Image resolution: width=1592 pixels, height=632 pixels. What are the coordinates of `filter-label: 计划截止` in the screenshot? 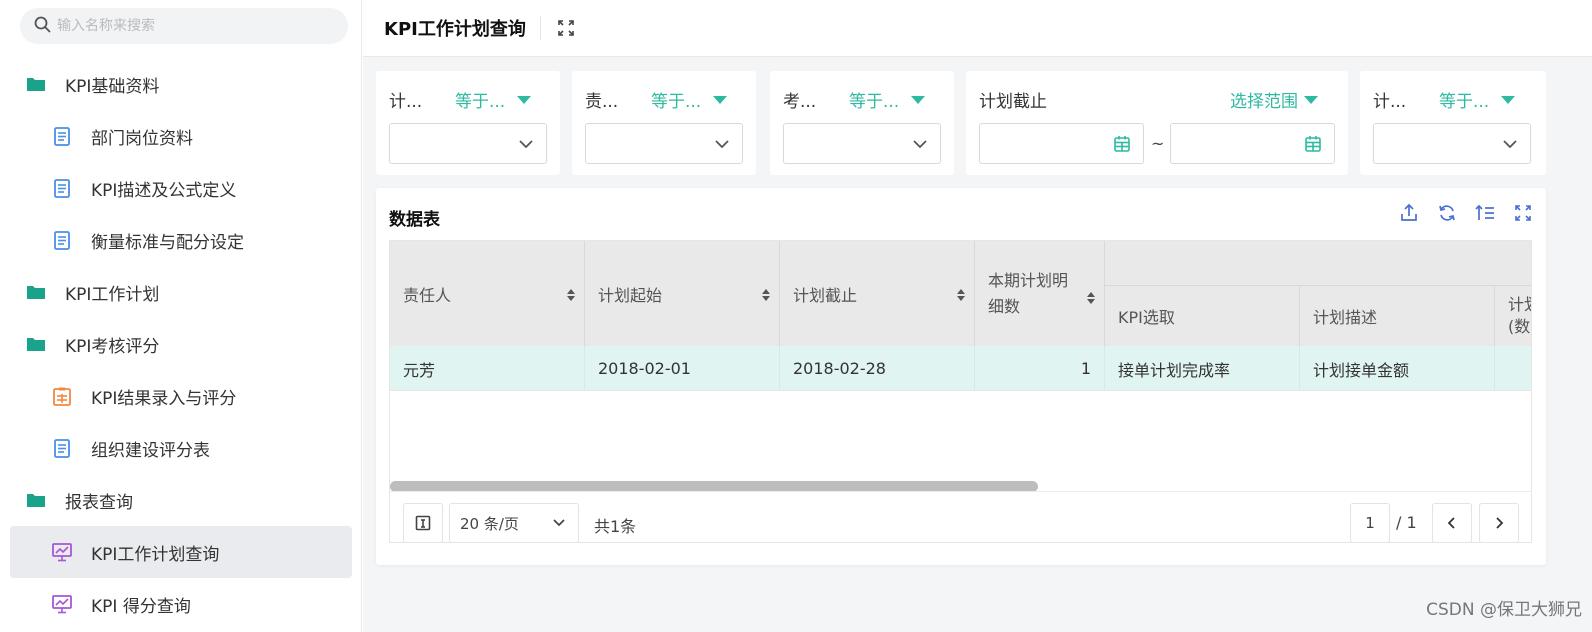 It's located at (1013, 102).